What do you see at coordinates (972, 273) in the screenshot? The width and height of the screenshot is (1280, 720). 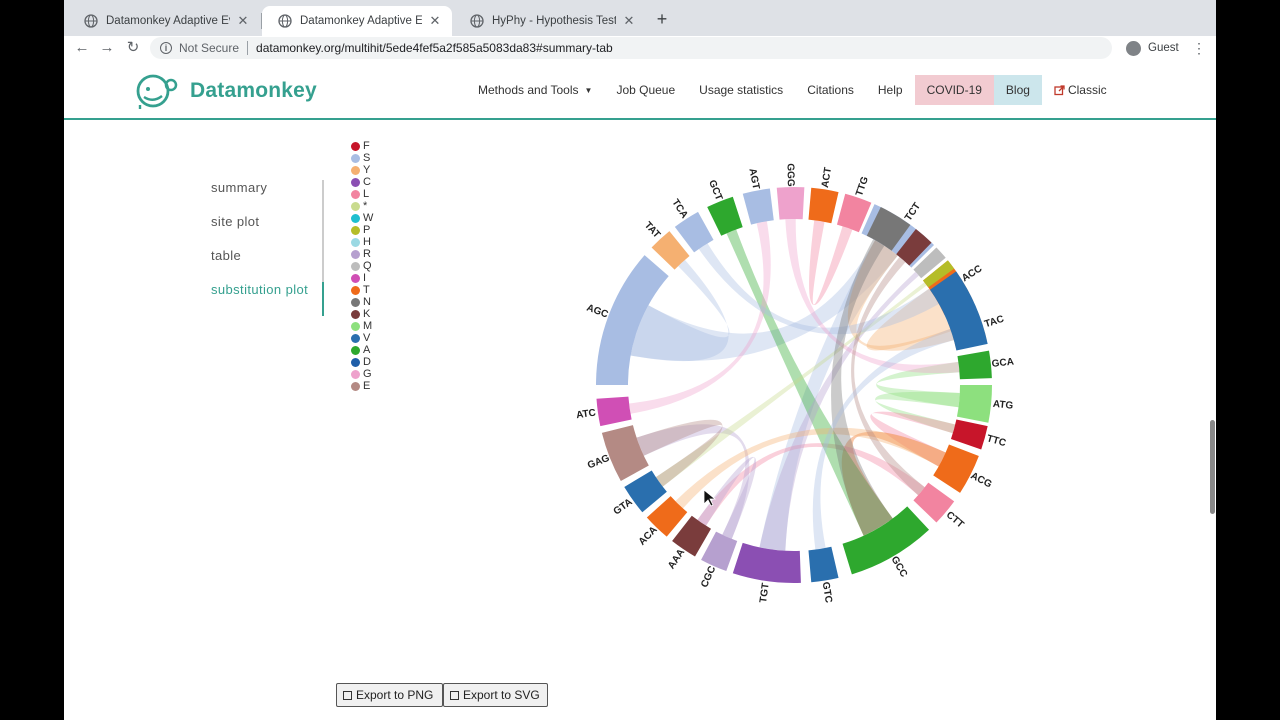 I see `codon-label: ACC` at bounding box center [972, 273].